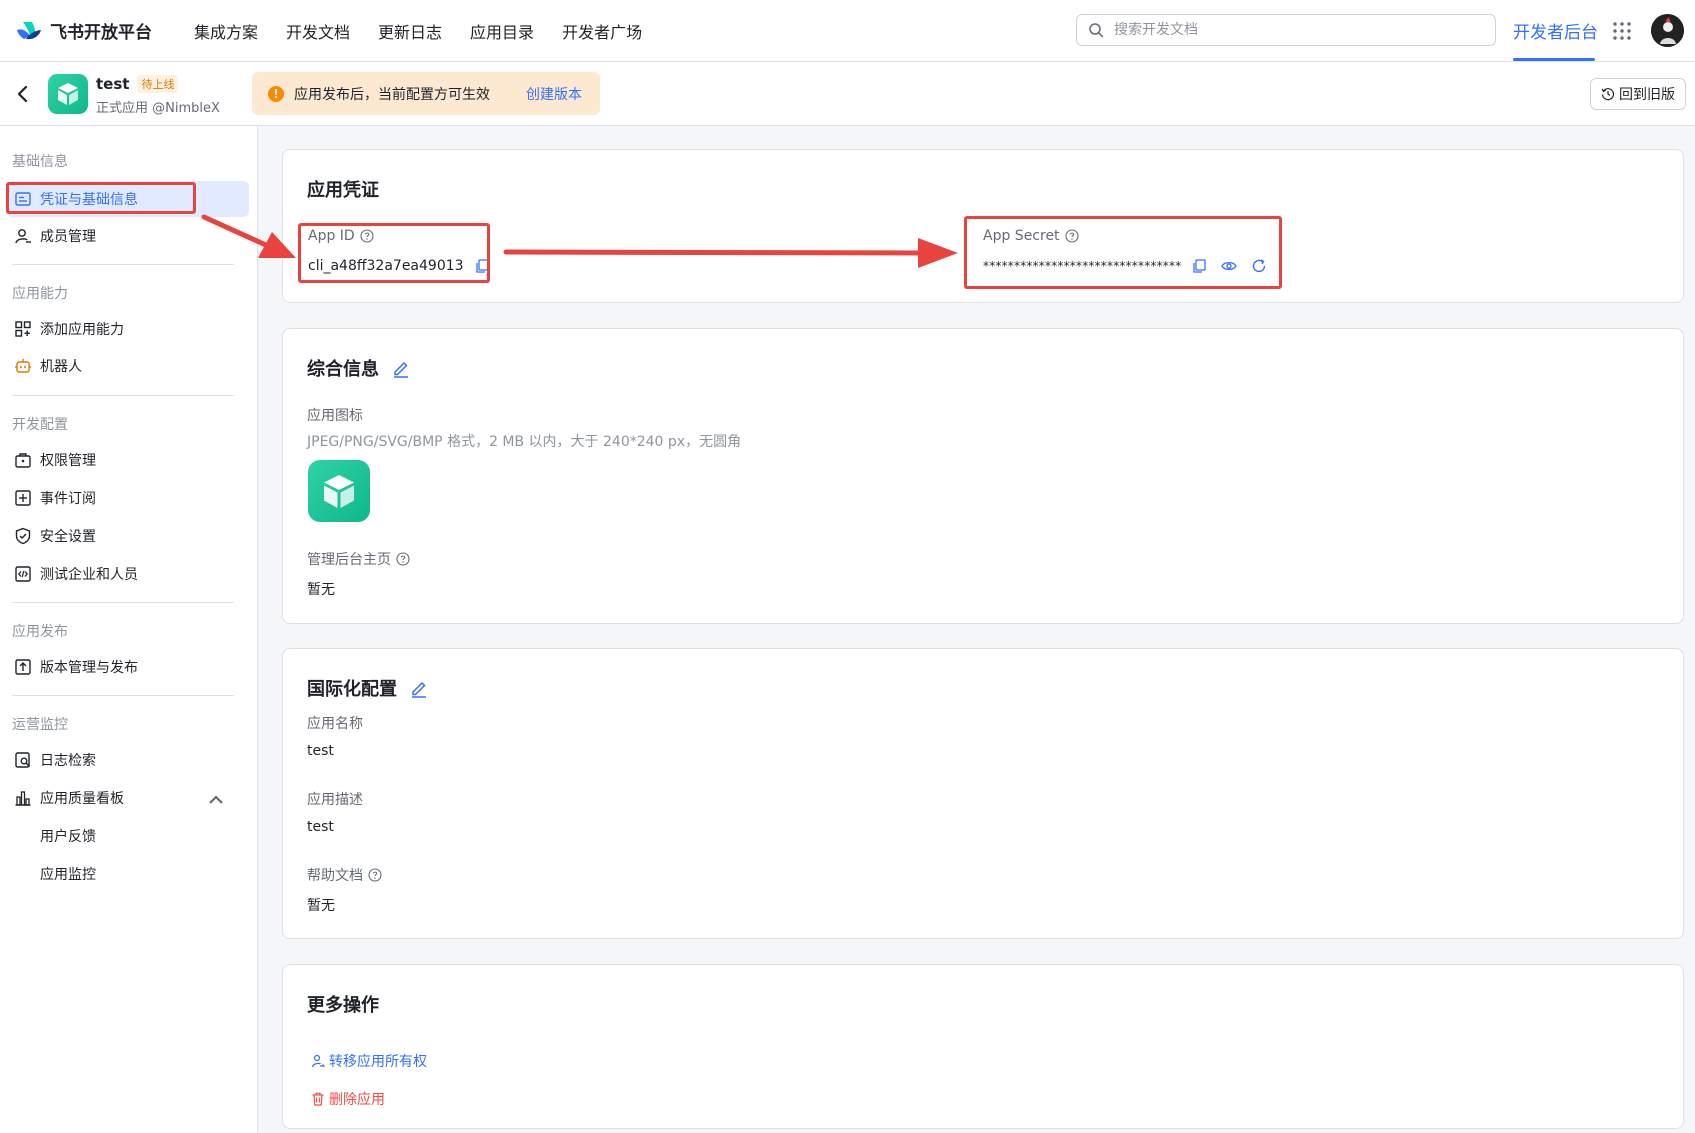  Describe the element at coordinates (339, 491) in the screenshot. I see `app-icon-preview` at that location.